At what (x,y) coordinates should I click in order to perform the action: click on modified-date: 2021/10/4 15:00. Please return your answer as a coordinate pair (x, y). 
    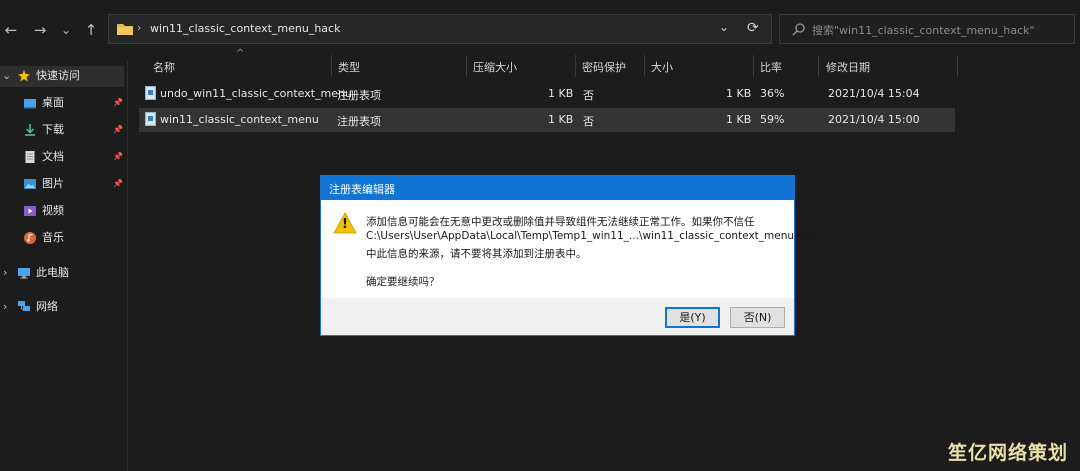
    Looking at the image, I should click on (874, 119).